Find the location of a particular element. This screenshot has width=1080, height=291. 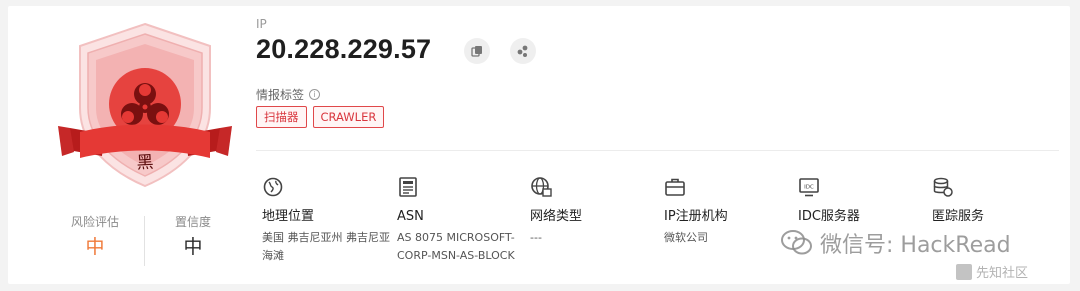

idc-icon: IDC is located at coordinates (809, 187).